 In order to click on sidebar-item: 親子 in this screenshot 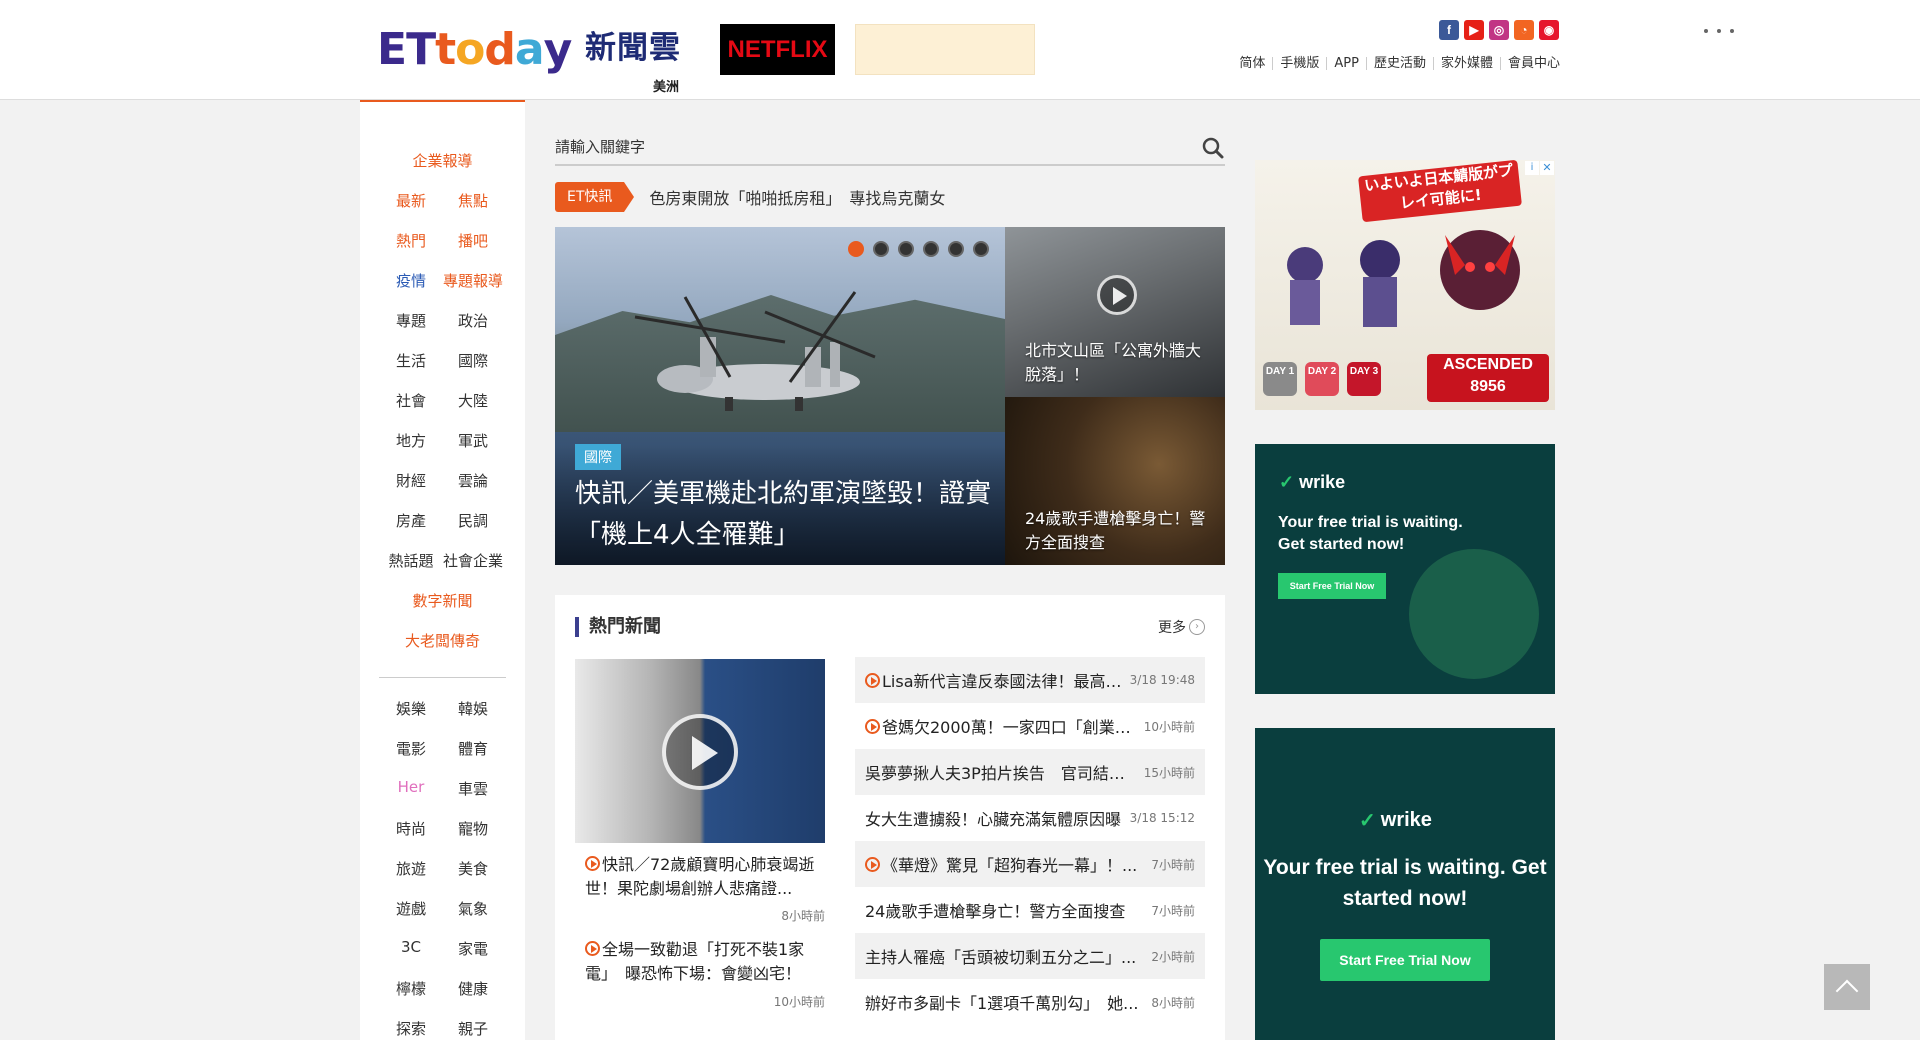, I will do `click(473, 1028)`.